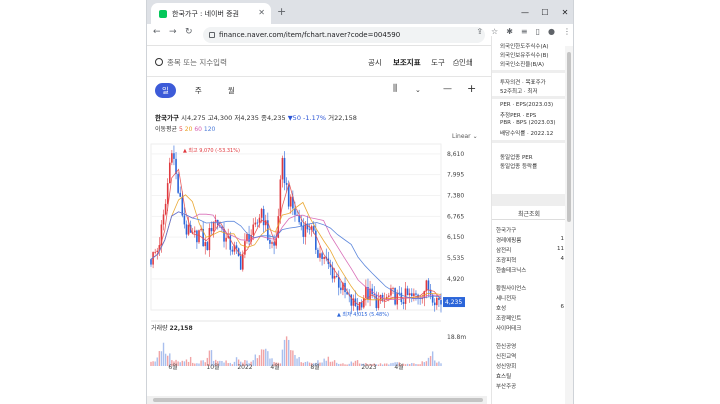  What do you see at coordinates (447, 89) in the screenshot?
I see `zoom-out-icon: —` at bounding box center [447, 89].